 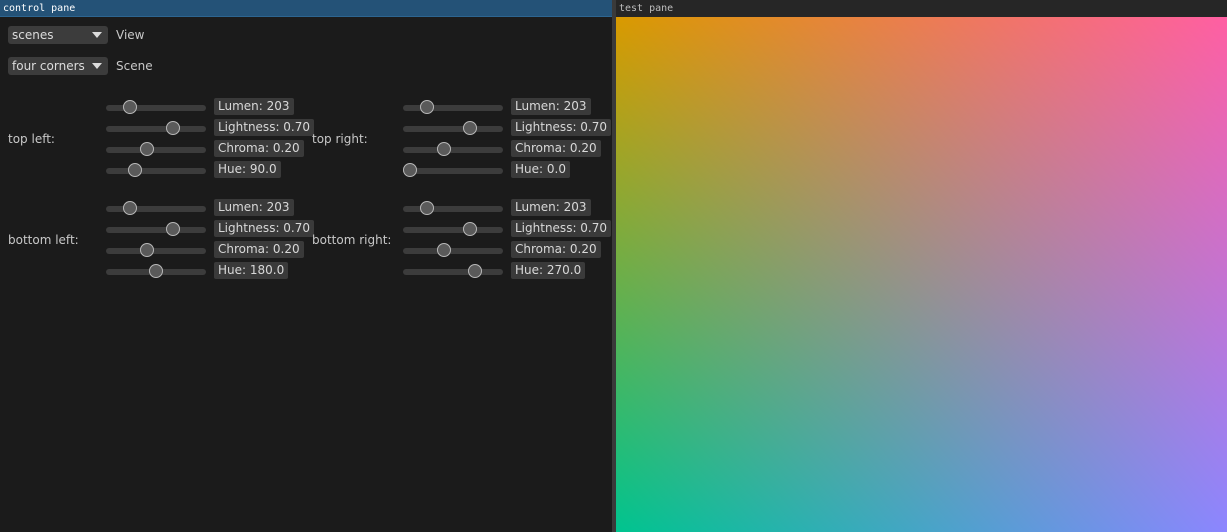 I want to click on bottom-left-label: bottom left:, so click(x=43, y=240).